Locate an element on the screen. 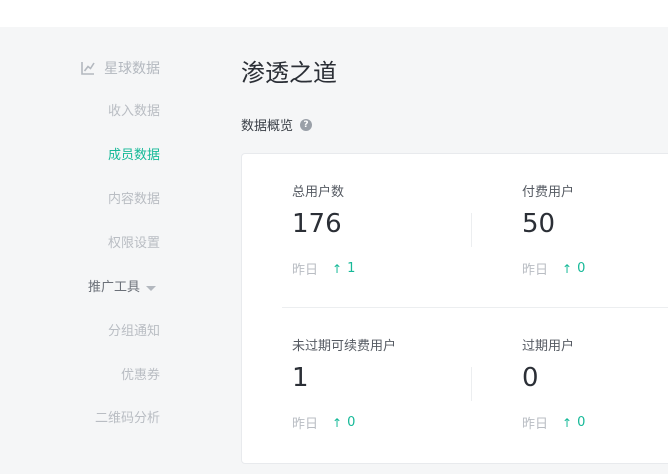  change-value: 1 is located at coordinates (351, 268).